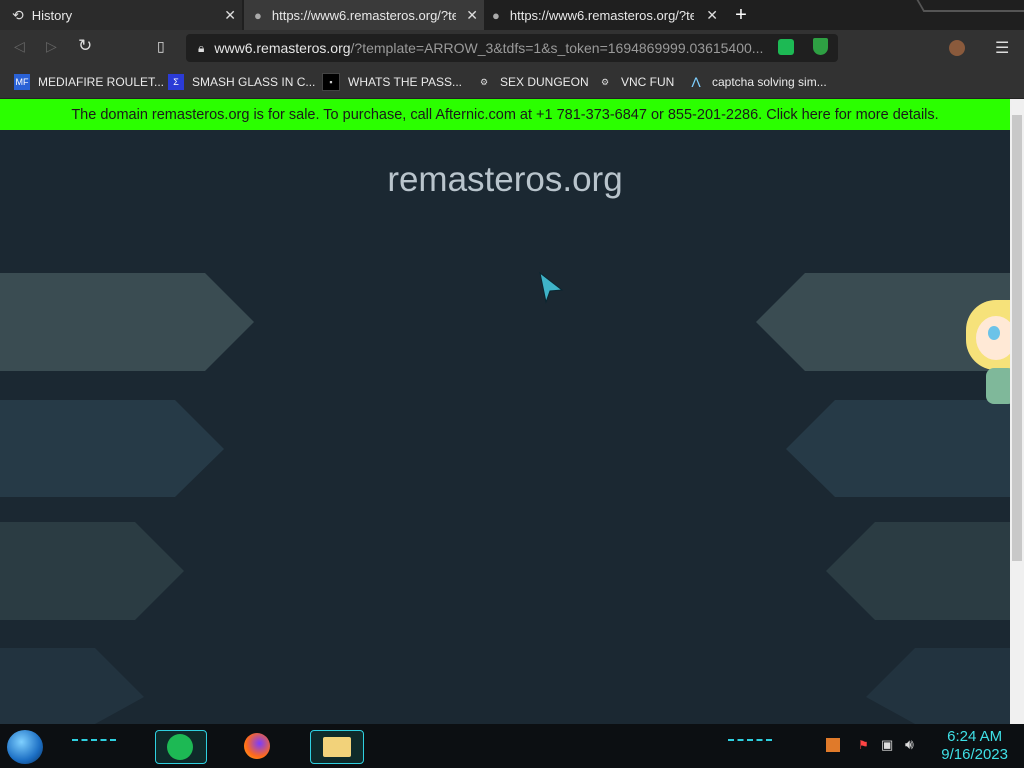 Image resolution: width=1024 pixels, height=768 pixels. I want to click on tab-remasteros-1: ● https://www6.remasteros.org/?tem ✕, so click(364, 15).